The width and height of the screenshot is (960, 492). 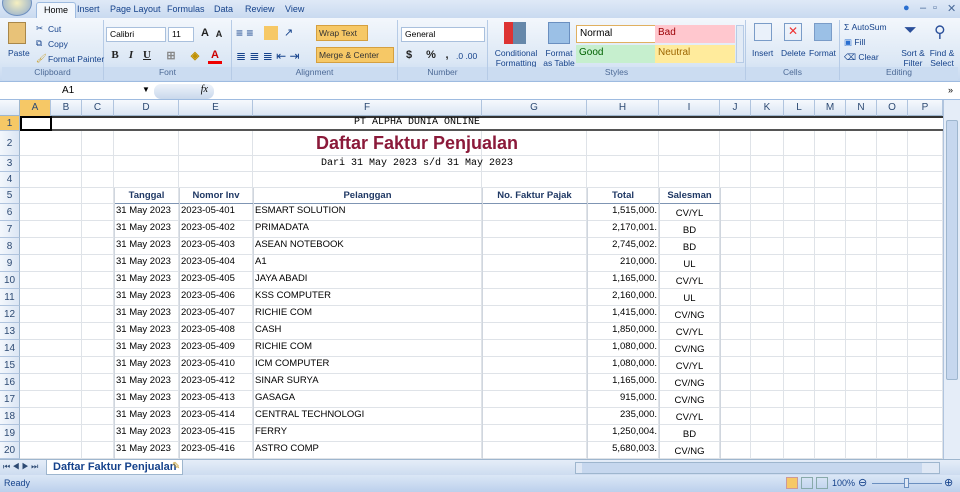 I want to click on table-cell: KSS COMPUTER, so click(x=367, y=297).